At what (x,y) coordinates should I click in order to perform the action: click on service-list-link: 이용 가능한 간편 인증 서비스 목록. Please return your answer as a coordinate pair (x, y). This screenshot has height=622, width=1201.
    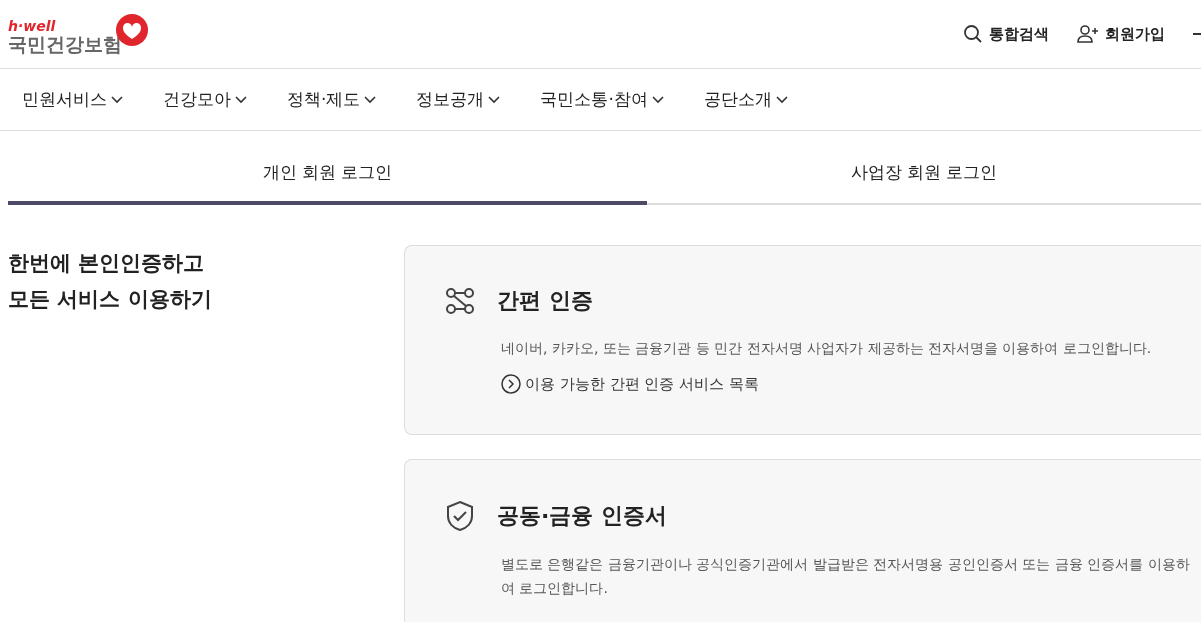
    Looking at the image, I should click on (630, 384).